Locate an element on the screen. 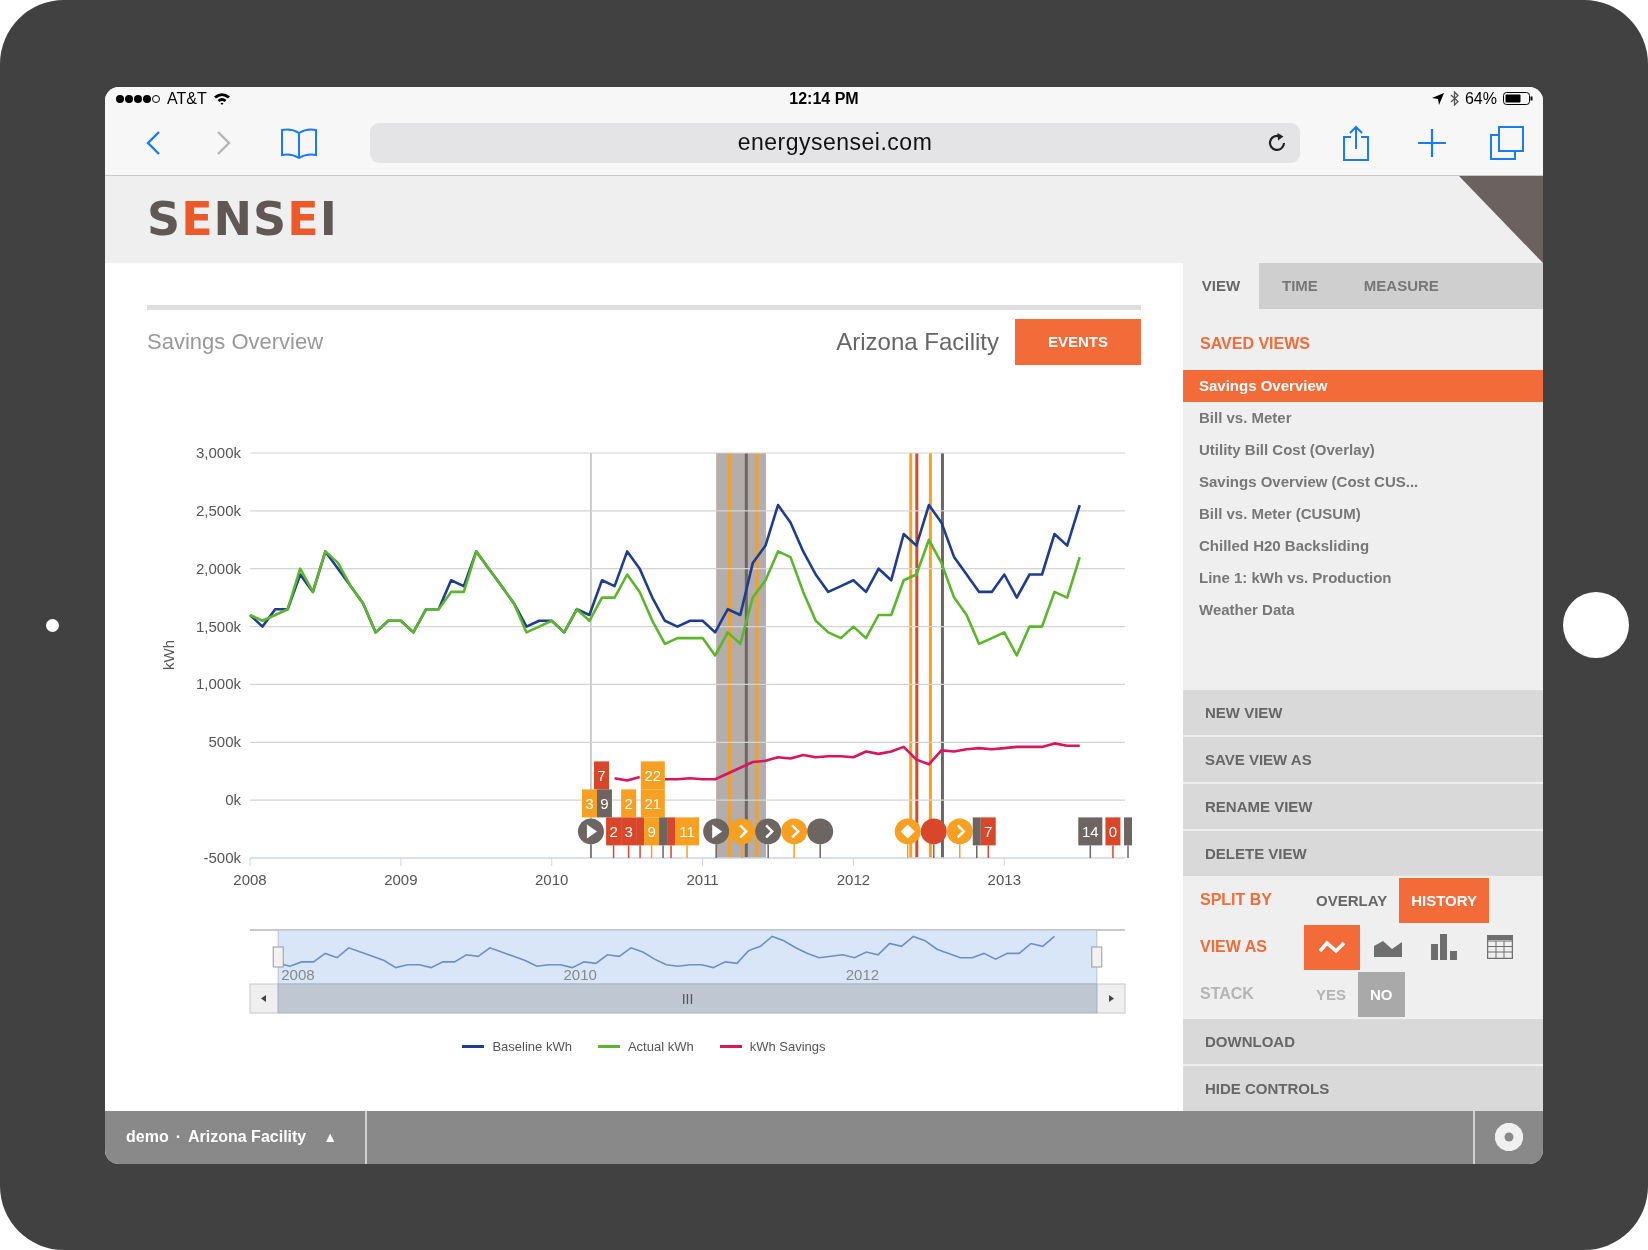  y-axis-label: 1,000k is located at coordinates (218, 683).